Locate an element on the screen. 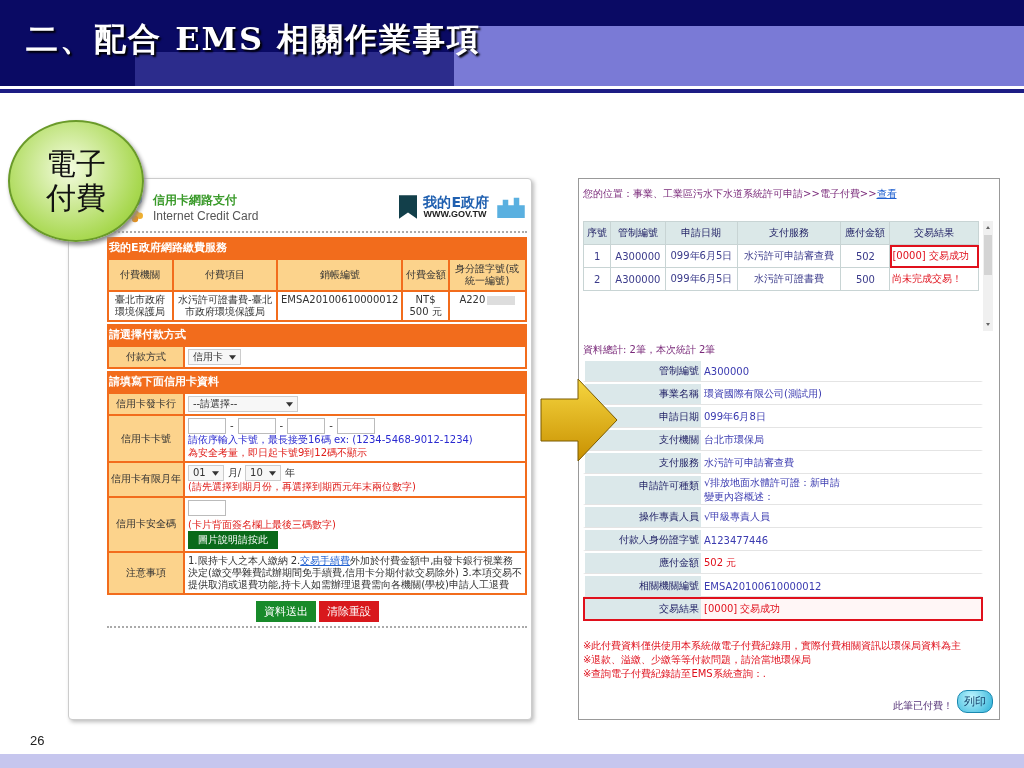 This screenshot has height=768, width=1024. brand-title: 信用卡網路支付 is located at coordinates (195, 200).